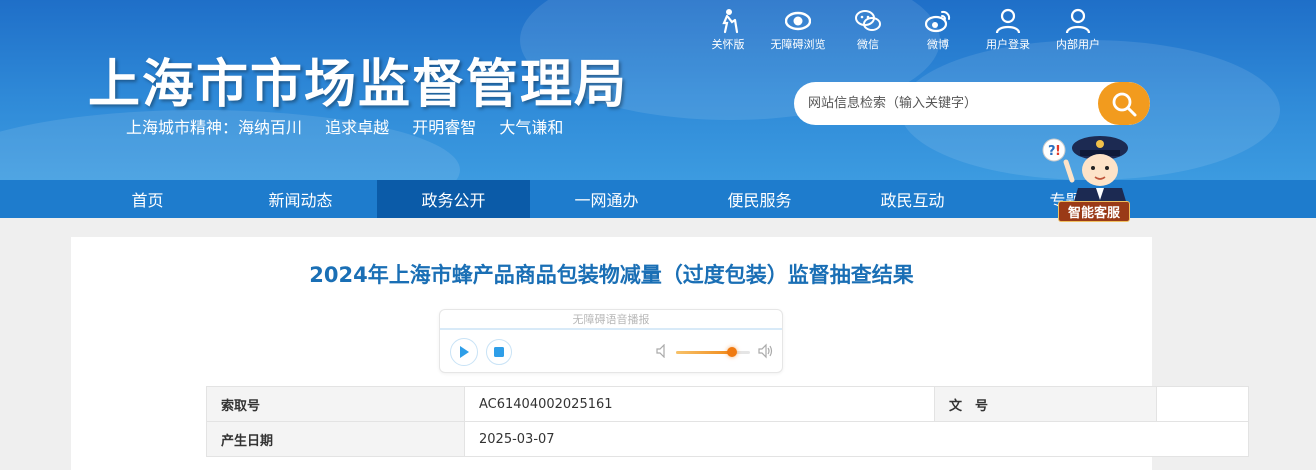 The image size is (1316, 470). I want to click on play-button, so click(464, 352).